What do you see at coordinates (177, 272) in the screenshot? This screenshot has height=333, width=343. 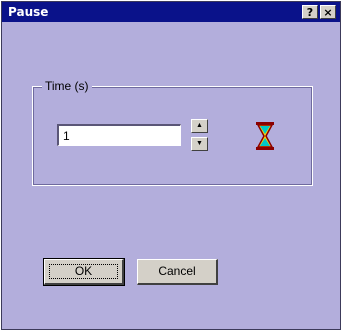 I see `cancel-button: Cancel` at bounding box center [177, 272].